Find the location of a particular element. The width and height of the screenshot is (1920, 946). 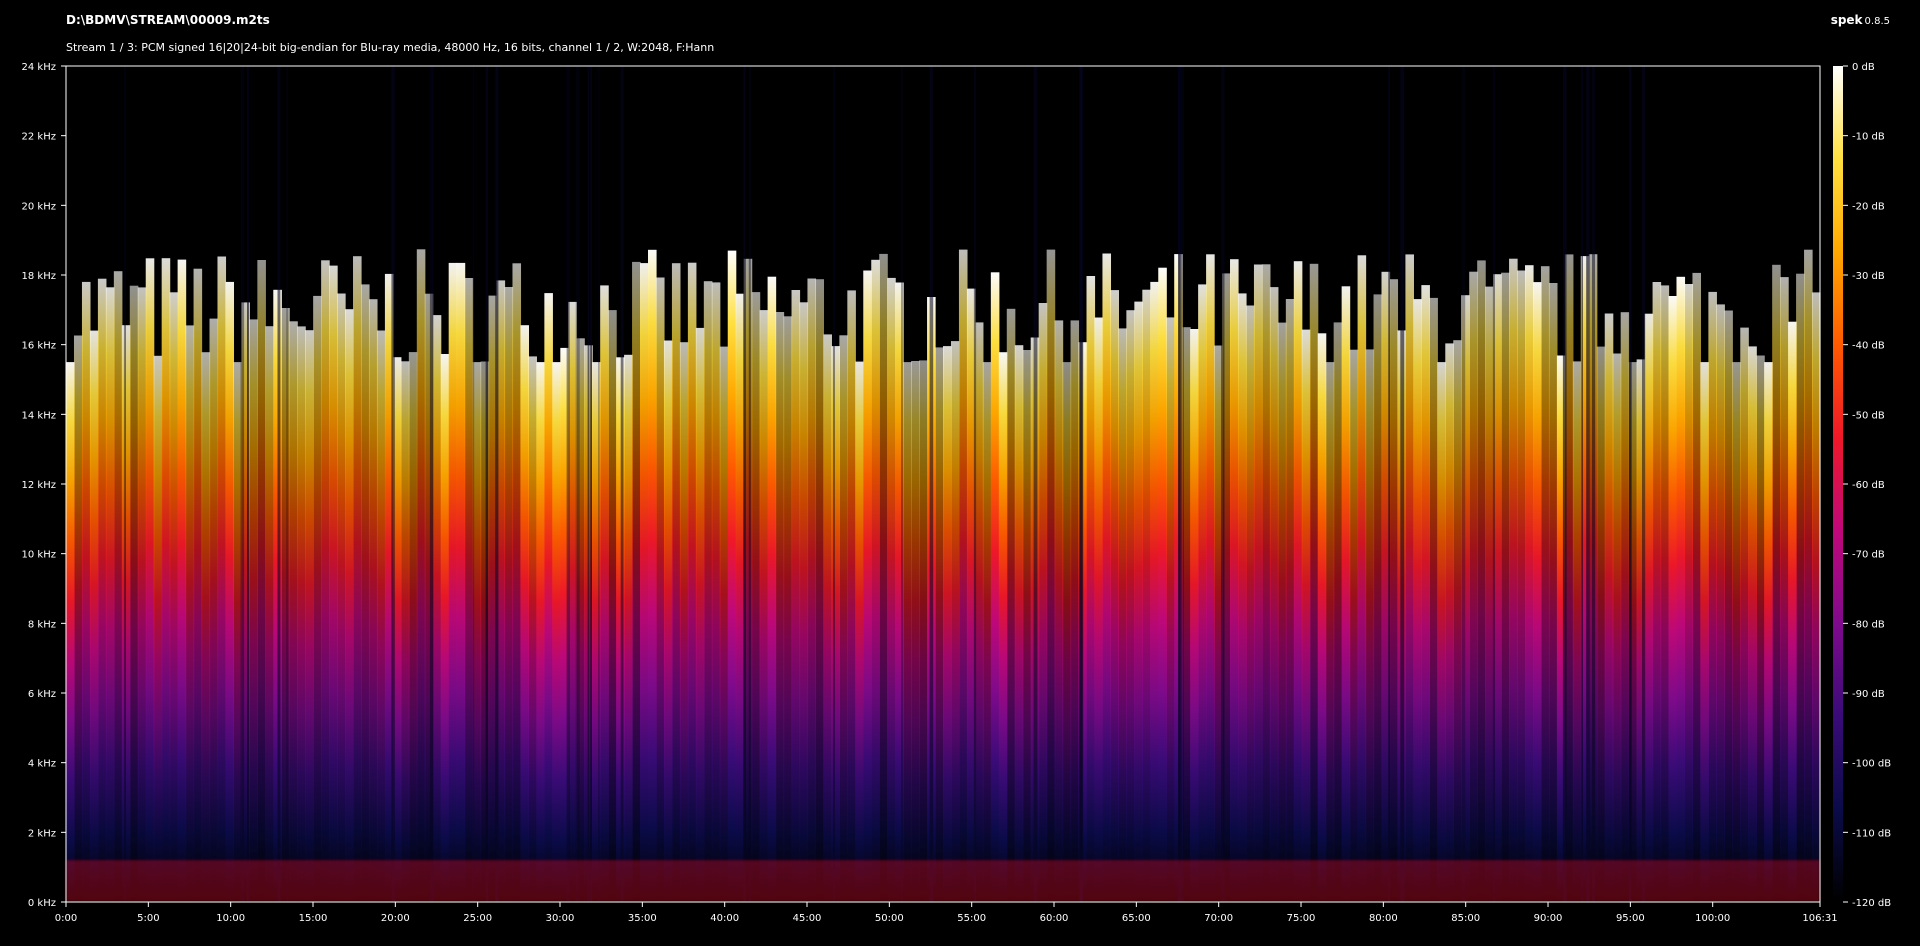

time-tick-label: 10:00 is located at coordinates (230, 918).